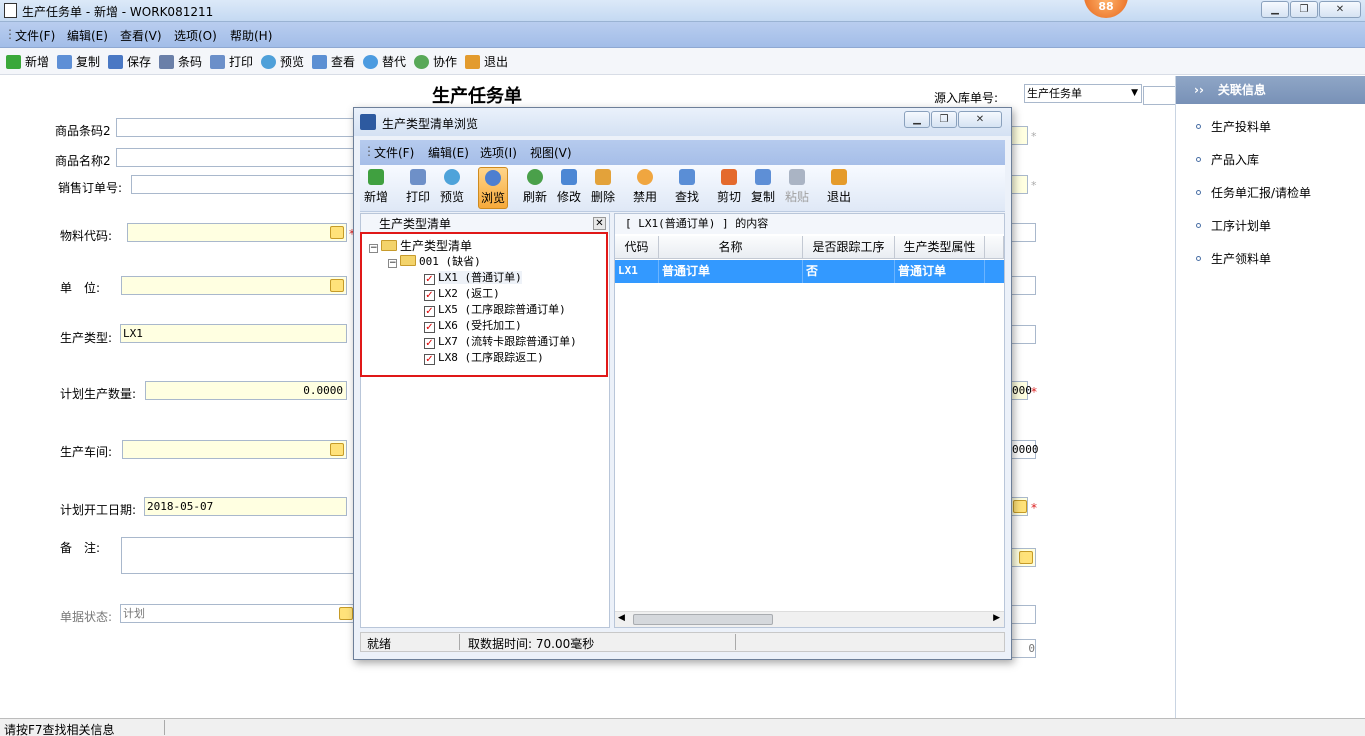 The width and height of the screenshot is (1365, 736). I want to click on menu-edit: 编辑(E), so click(87, 35).